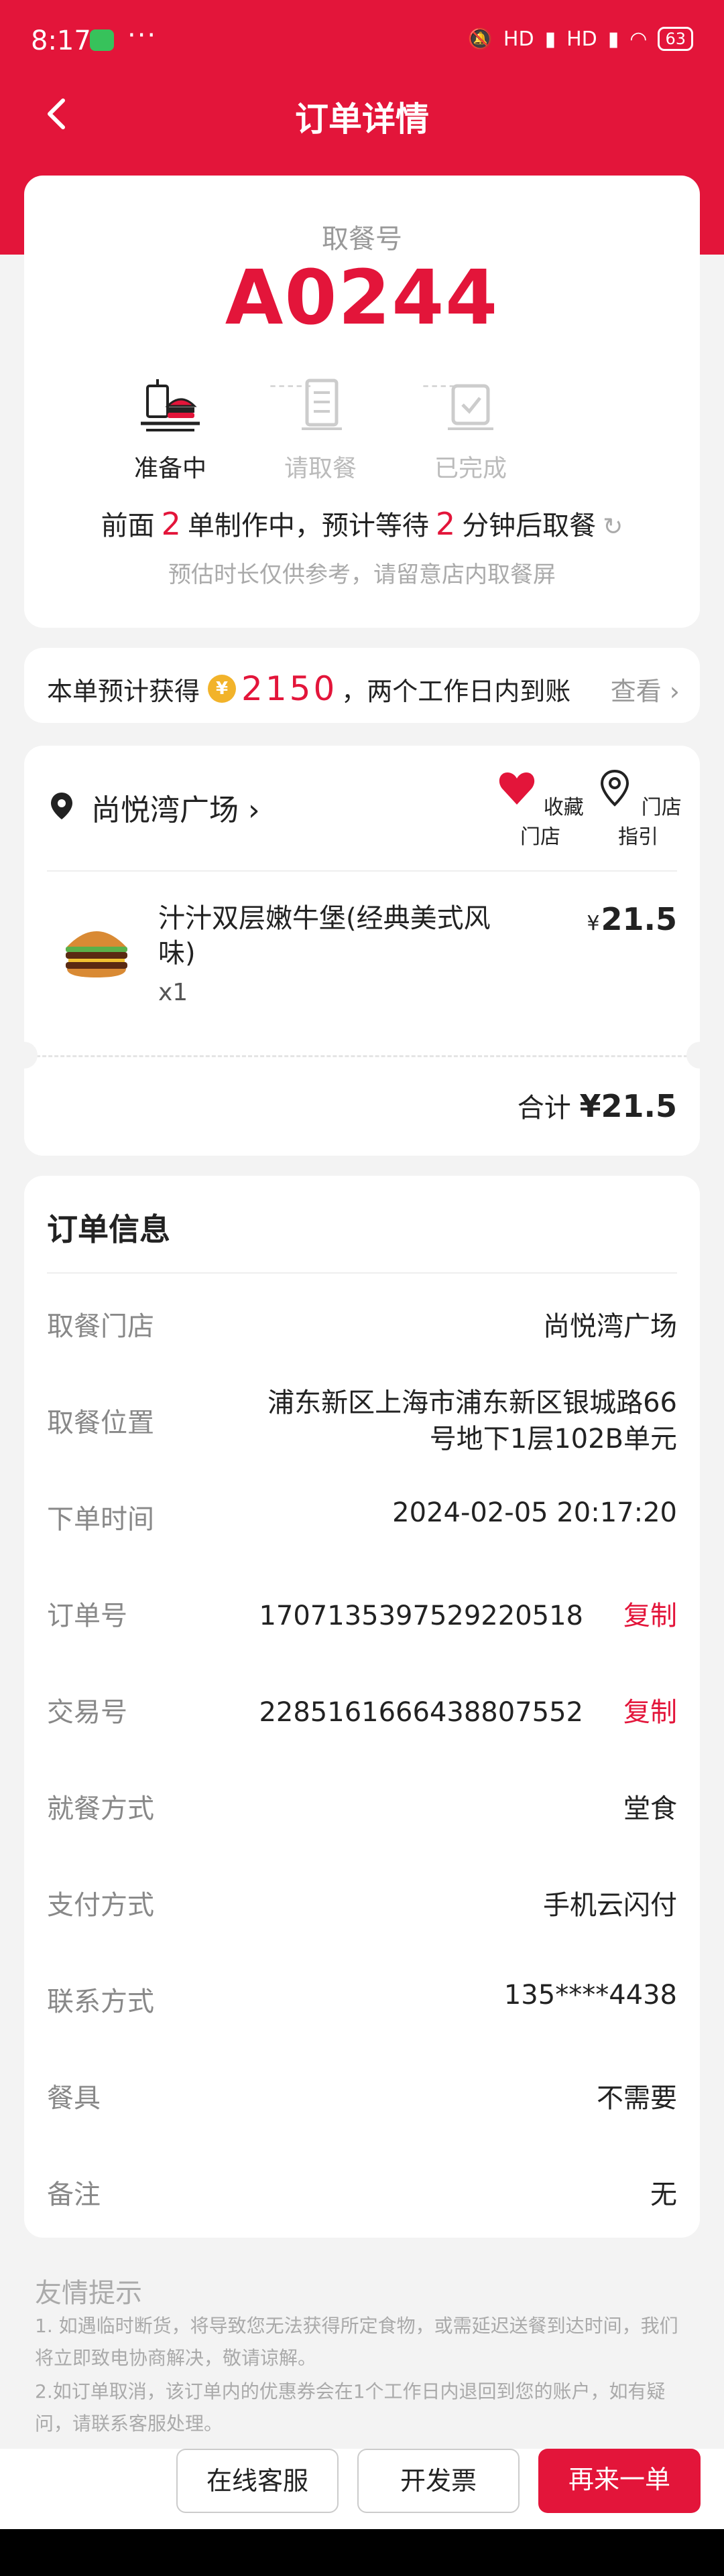  I want to click on mute-icon: 🔕, so click(480, 39).